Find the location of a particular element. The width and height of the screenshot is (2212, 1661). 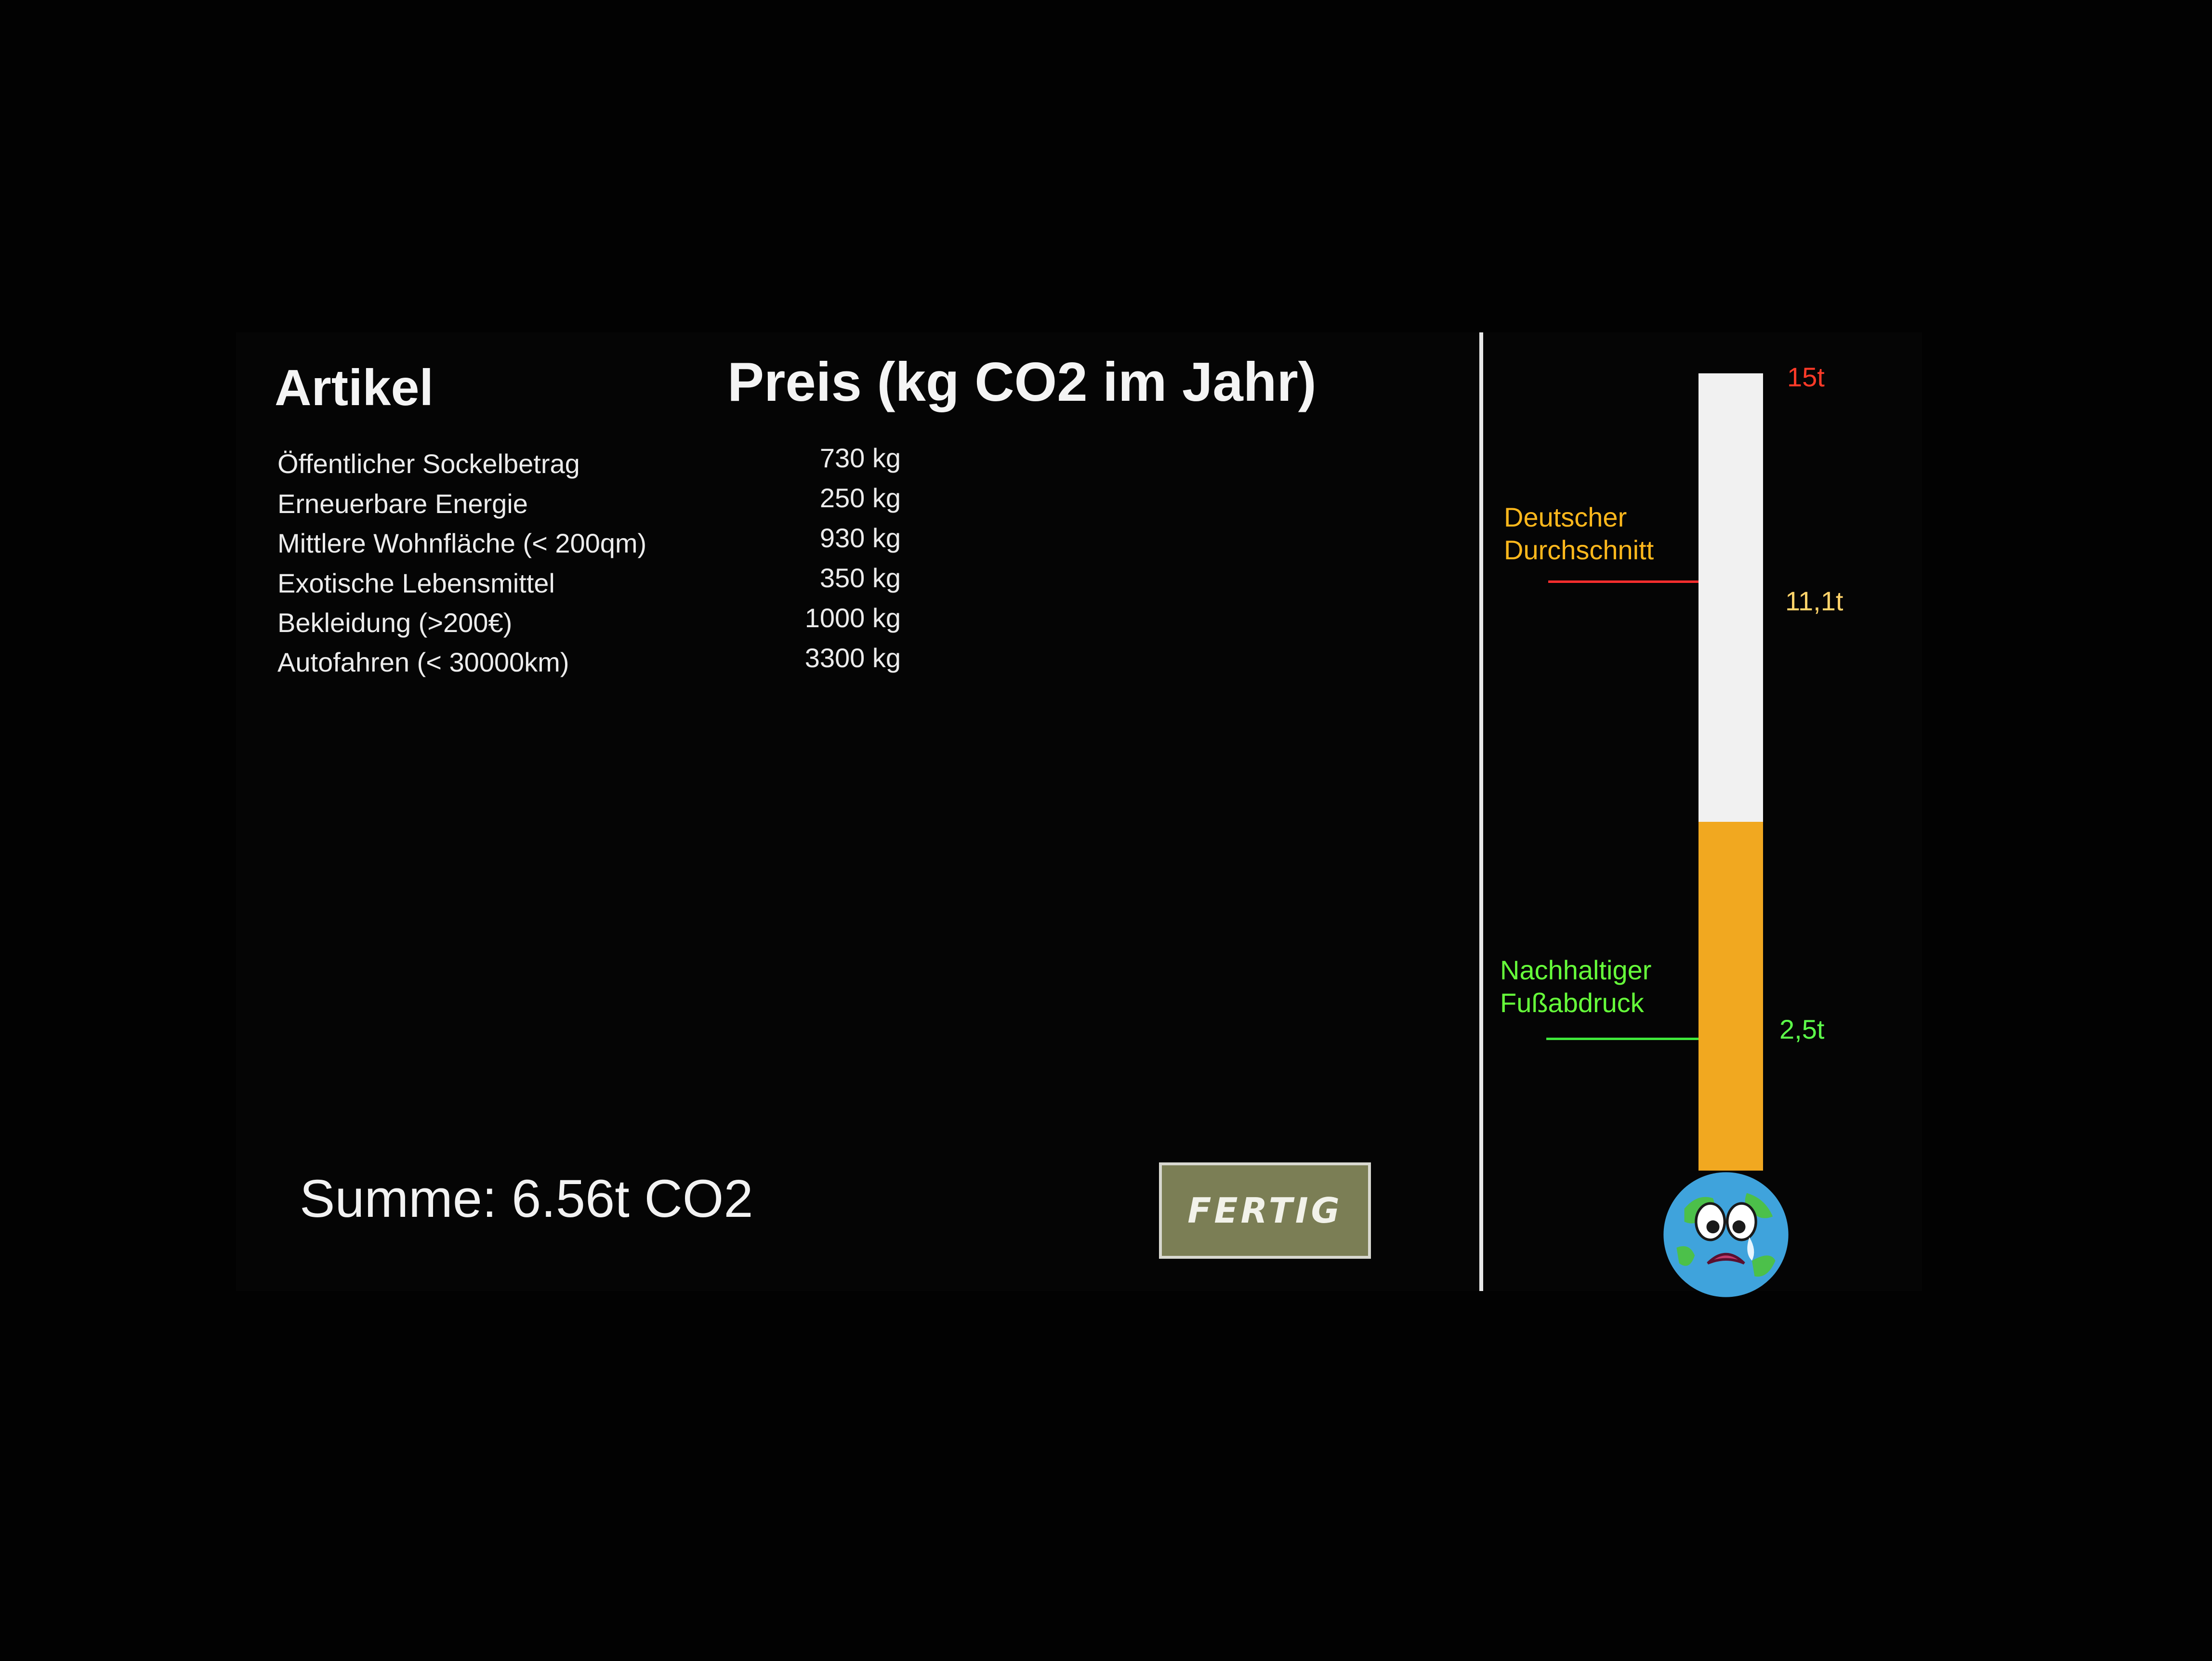

sustainable-text-line: Fußabdruck is located at coordinates (1572, 1003).